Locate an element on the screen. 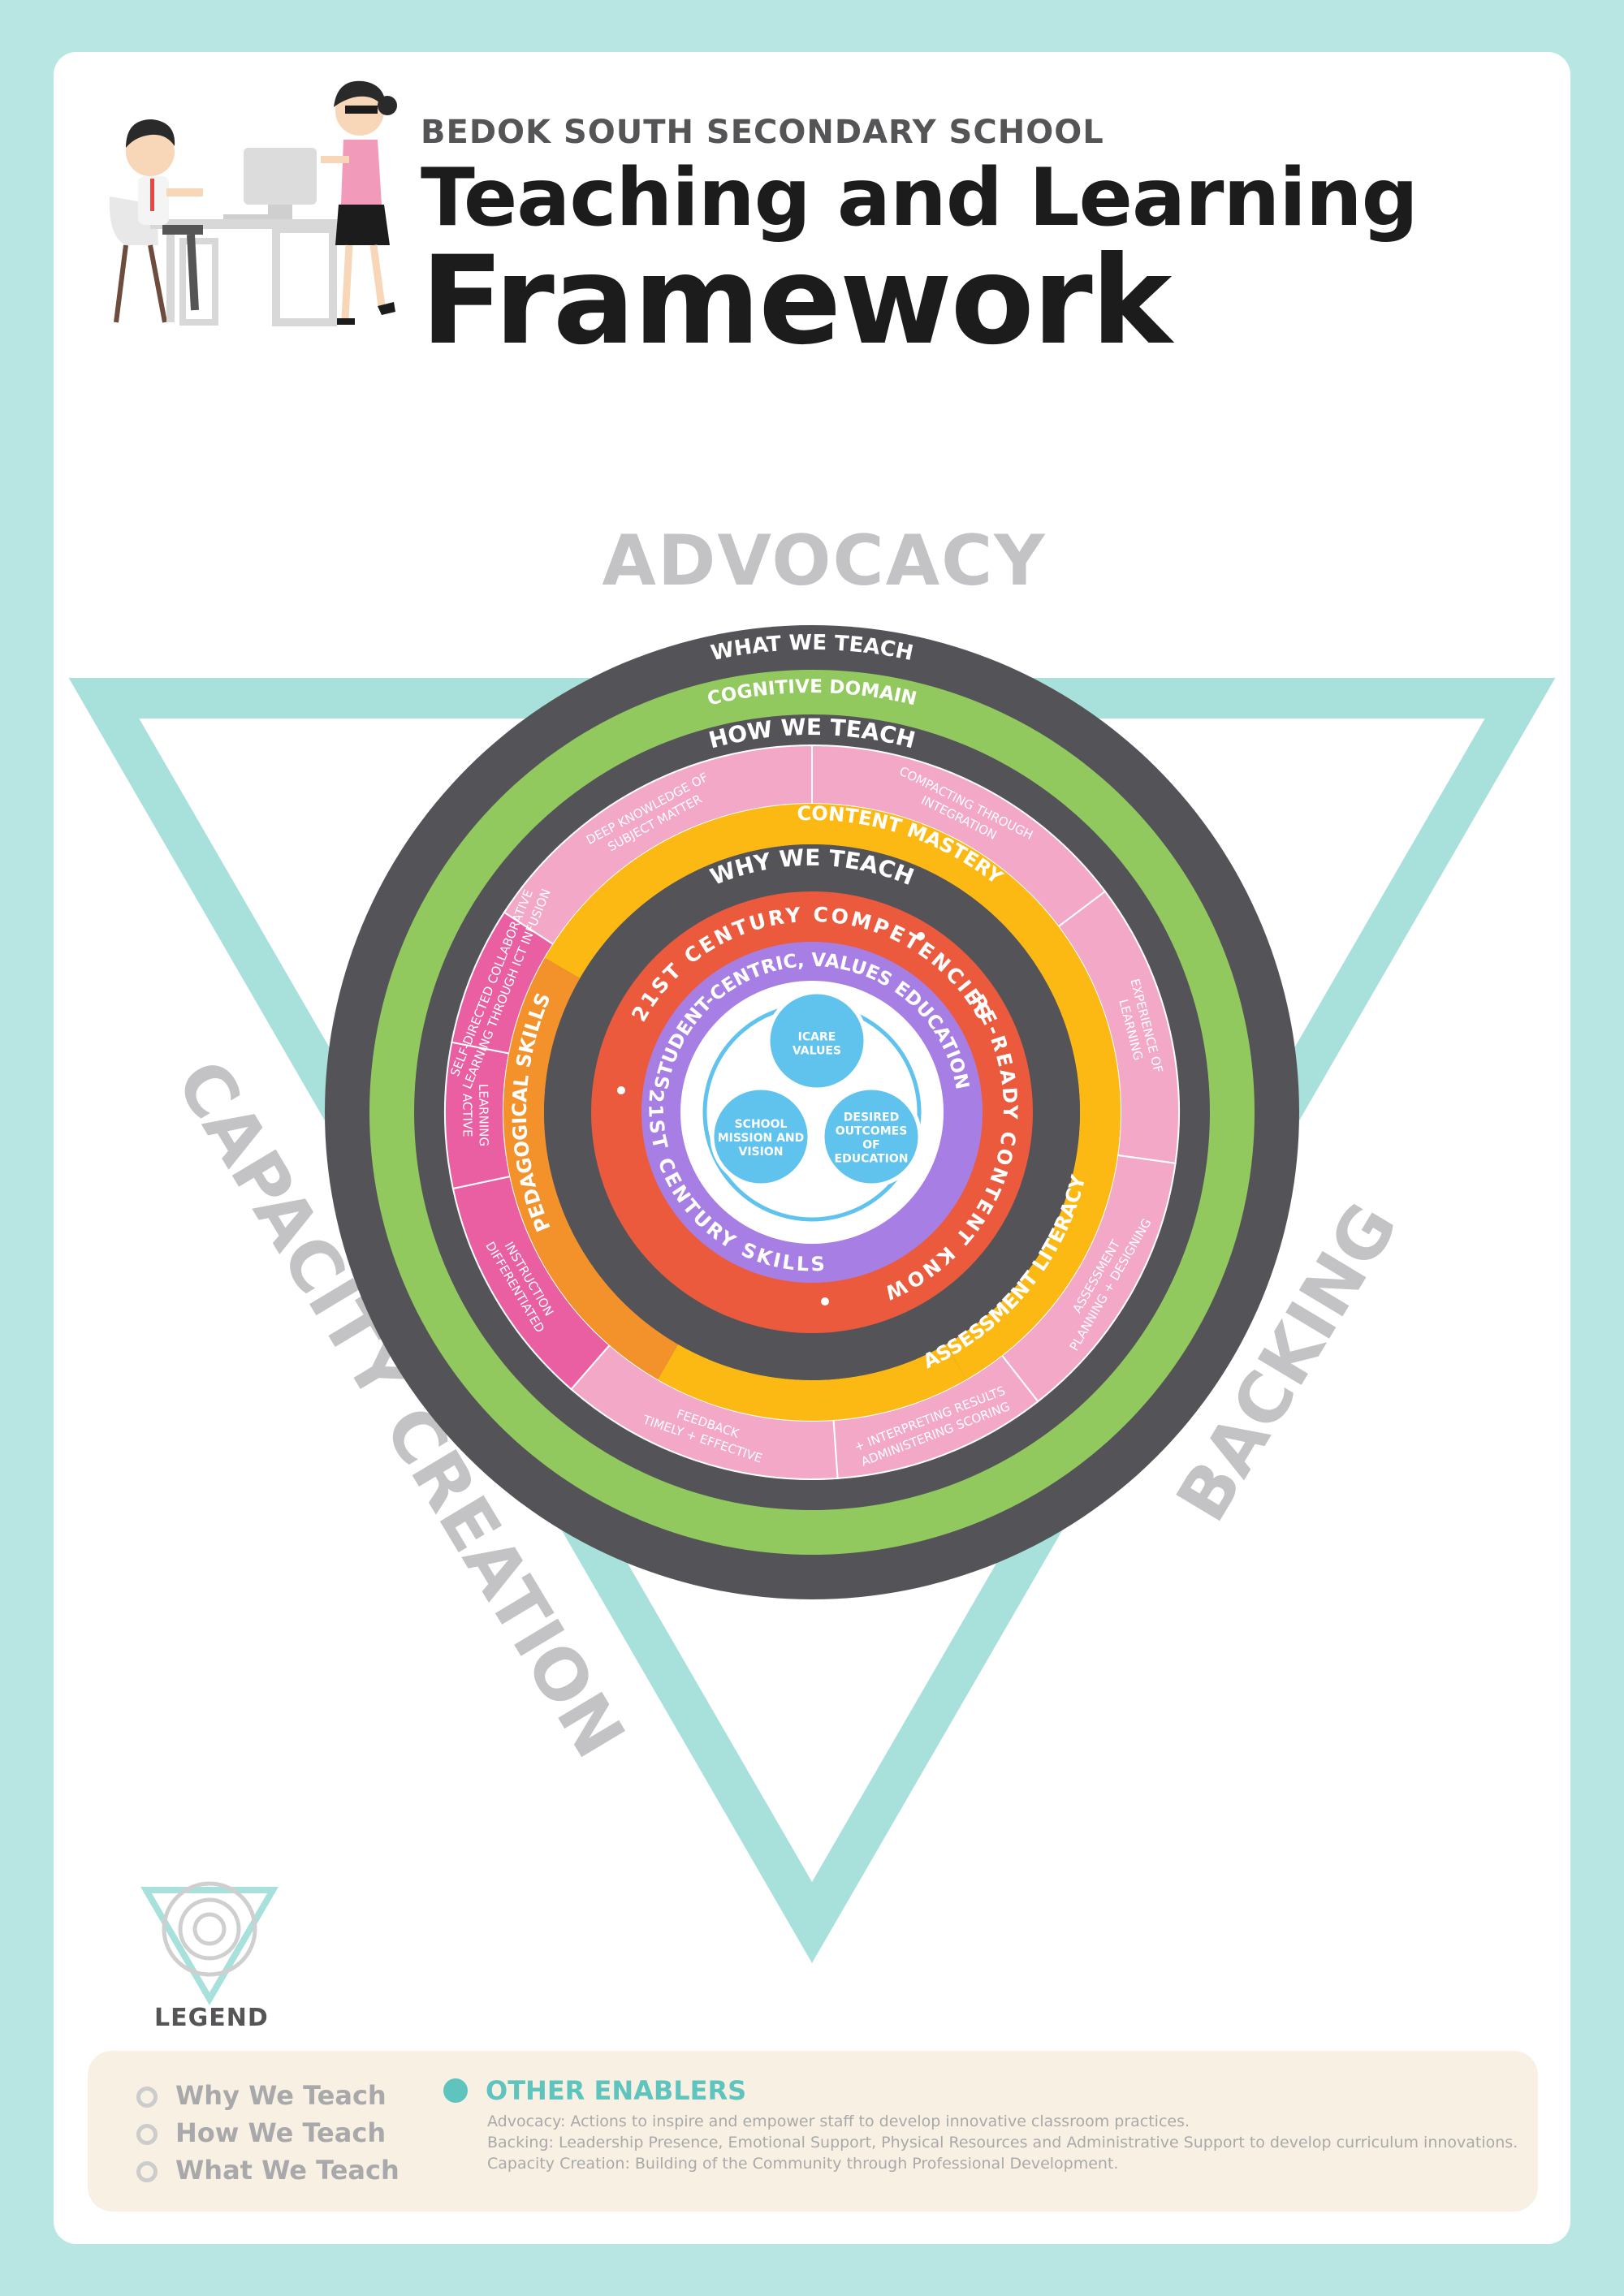  desired-outcomes-label: OUTCOMES is located at coordinates (872, 1132).